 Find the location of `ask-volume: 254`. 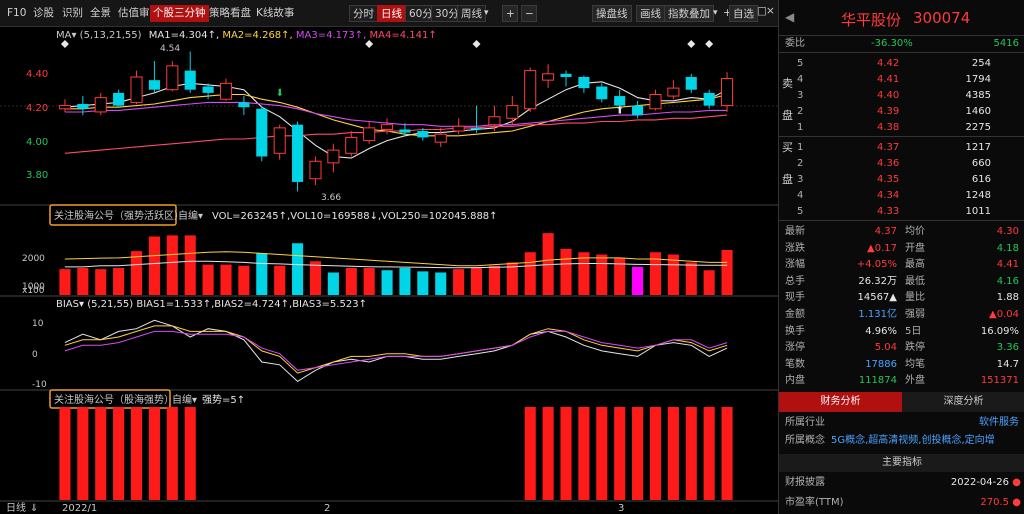

ask-volume: 254 is located at coordinates (981, 63).